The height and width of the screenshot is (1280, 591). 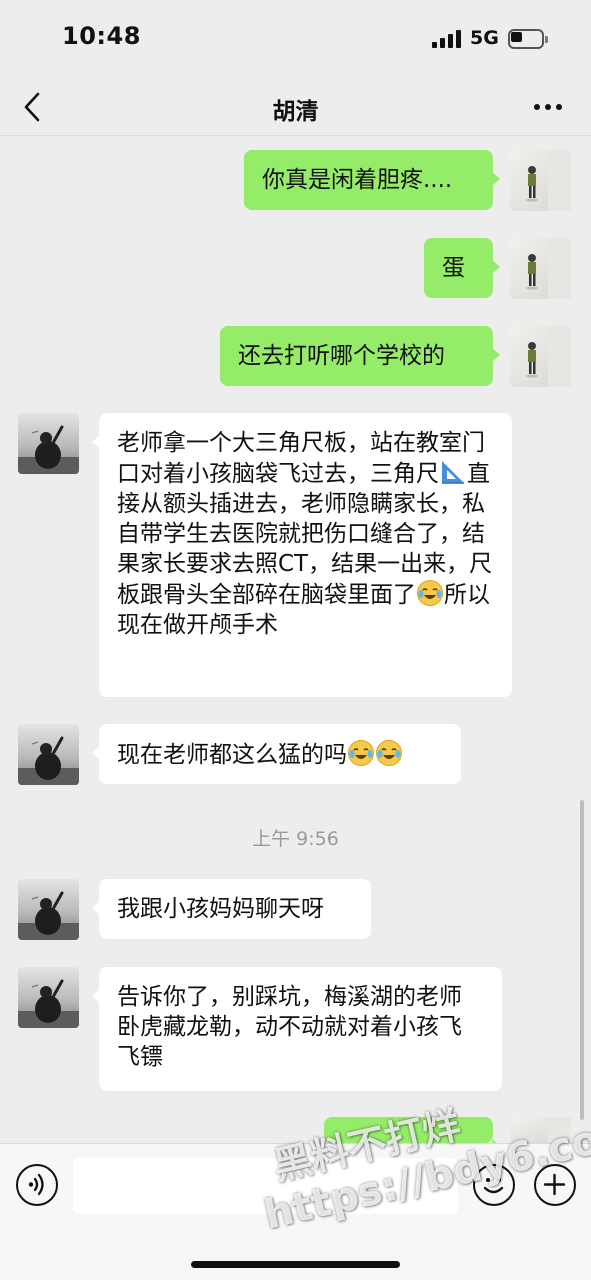 What do you see at coordinates (265, 1186) in the screenshot?
I see `message-input` at bounding box center [265, 1186].